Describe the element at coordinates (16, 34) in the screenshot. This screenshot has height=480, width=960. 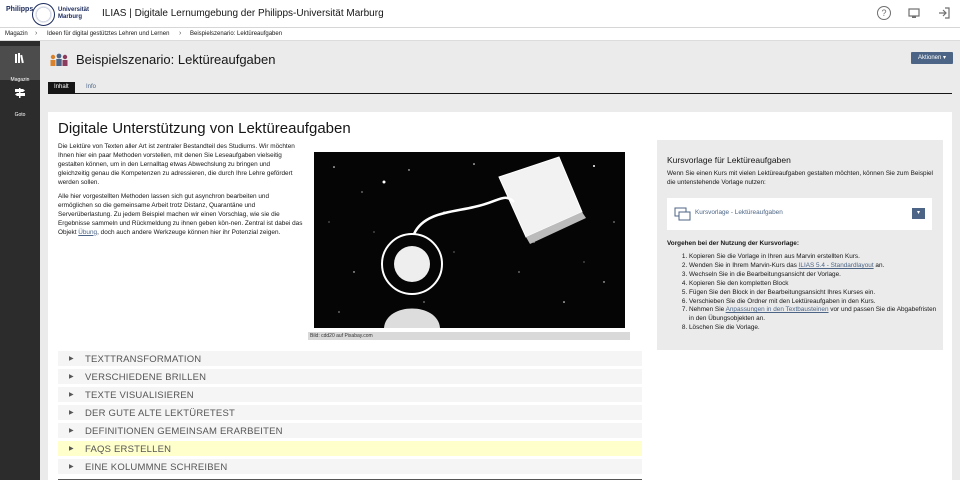
I see `breadcrumb-item: Magazin` at that location.